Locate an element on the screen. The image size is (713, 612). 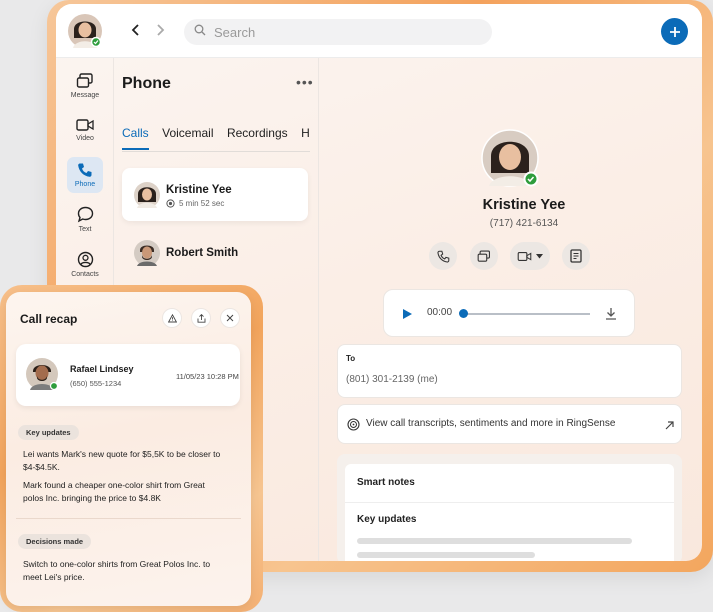
notes-button is located at coordinates (576, 256).